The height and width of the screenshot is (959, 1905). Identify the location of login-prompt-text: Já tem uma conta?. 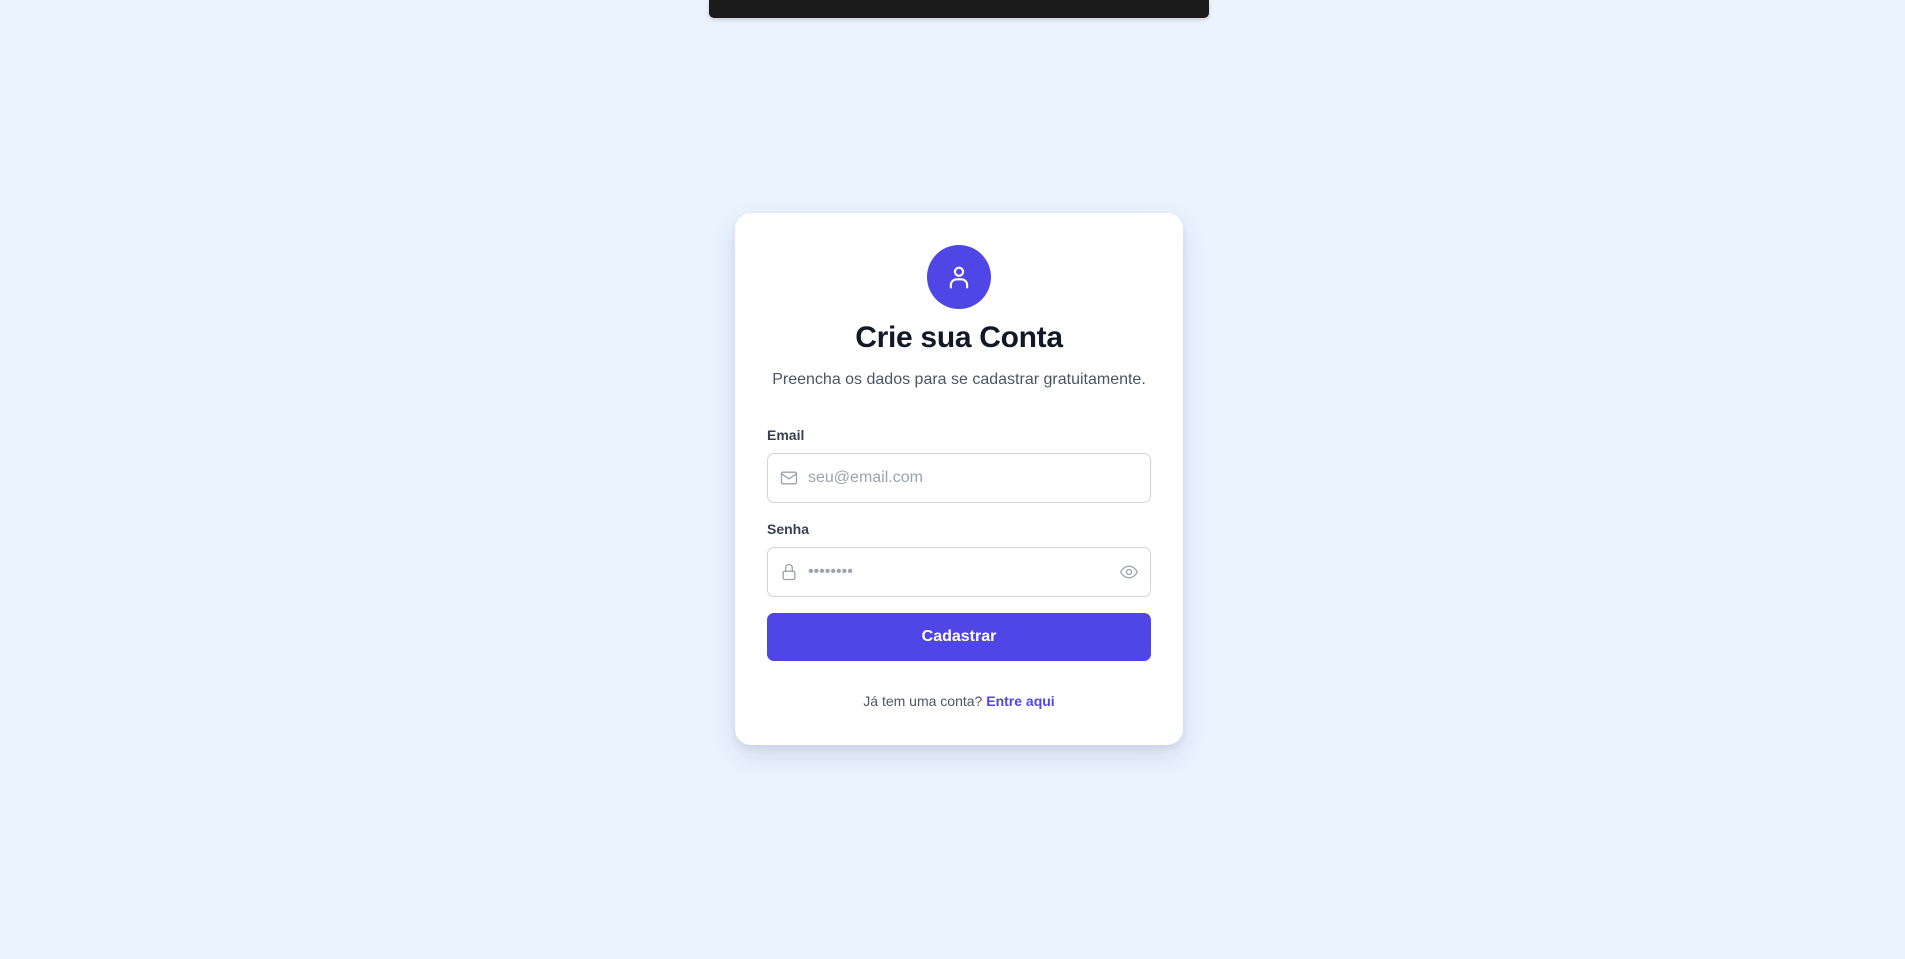
(923, 701).